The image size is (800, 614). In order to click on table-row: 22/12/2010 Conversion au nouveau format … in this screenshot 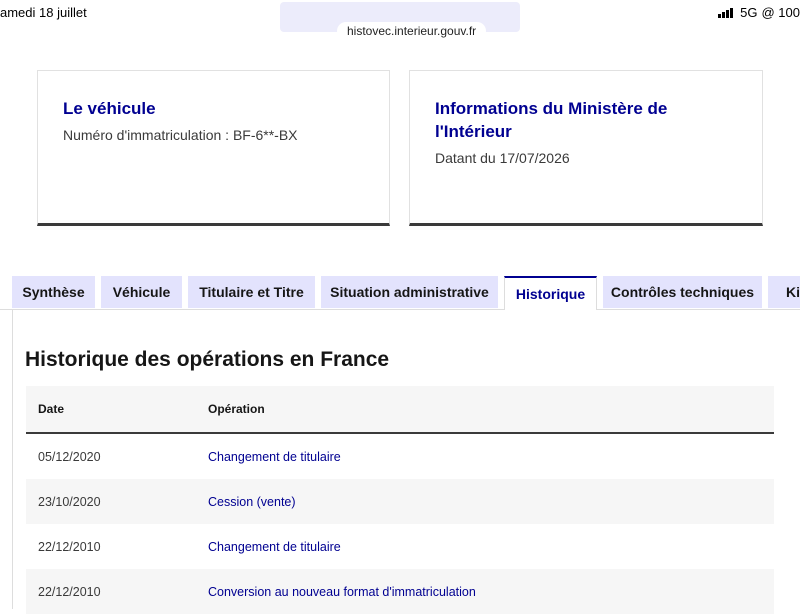, I will do `click(400, 591)`.